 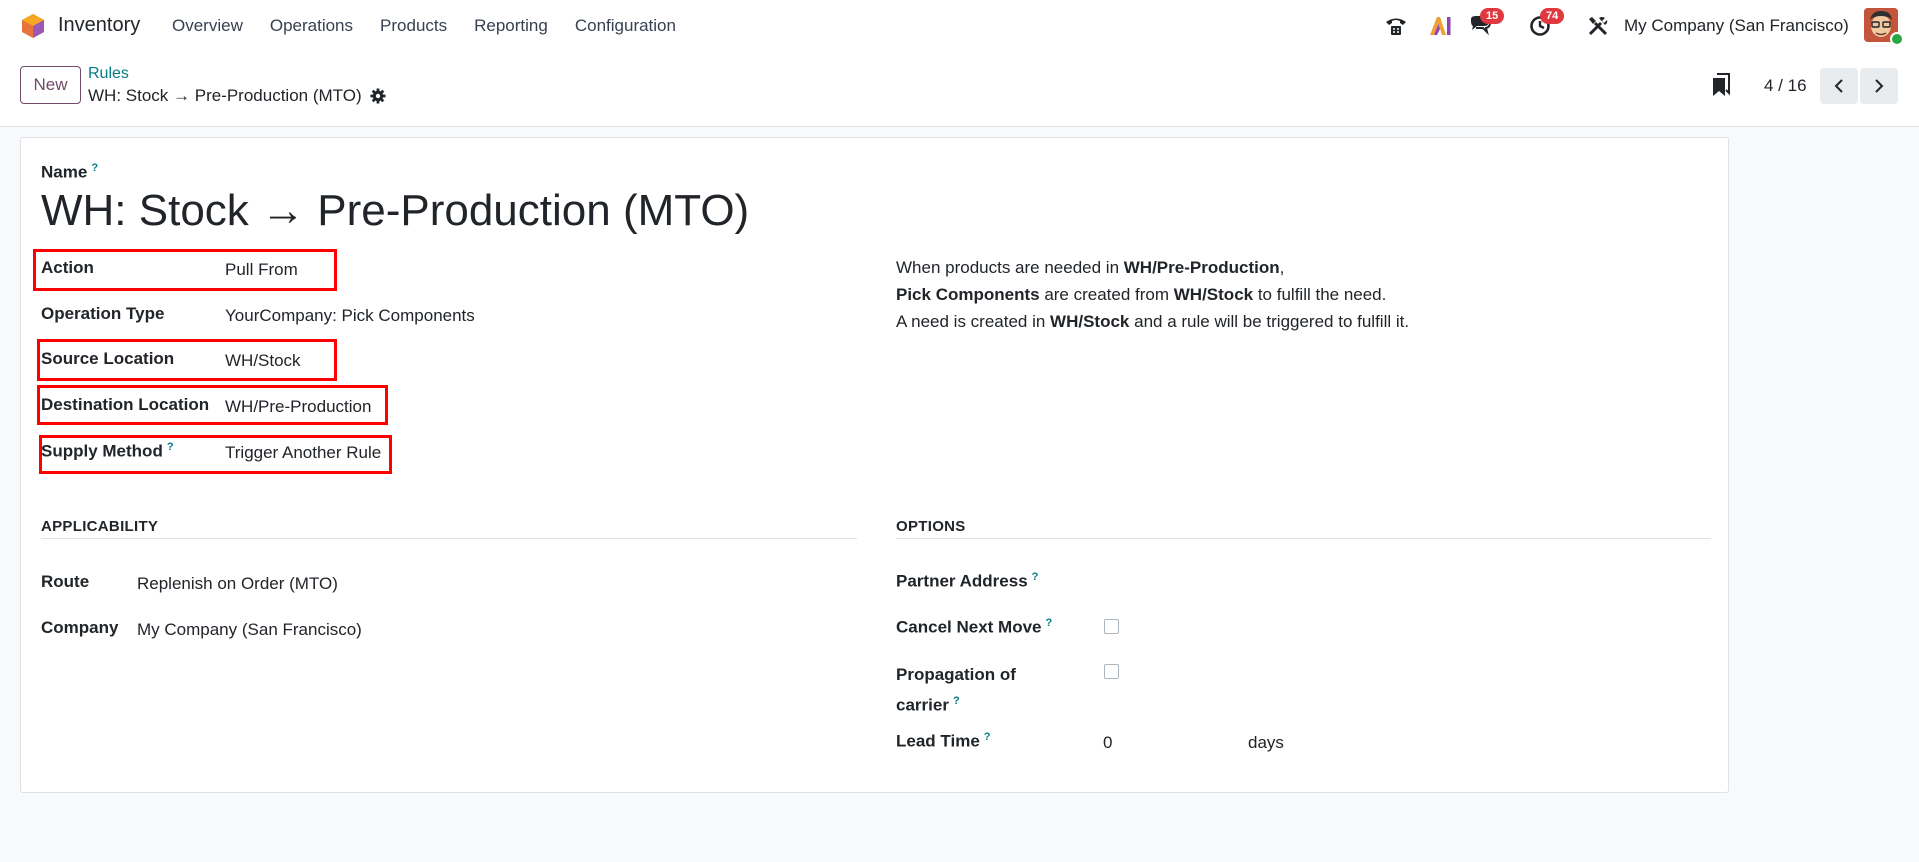 I want to click on operation-type-label: Operation Type, so click(x=103, y=313).